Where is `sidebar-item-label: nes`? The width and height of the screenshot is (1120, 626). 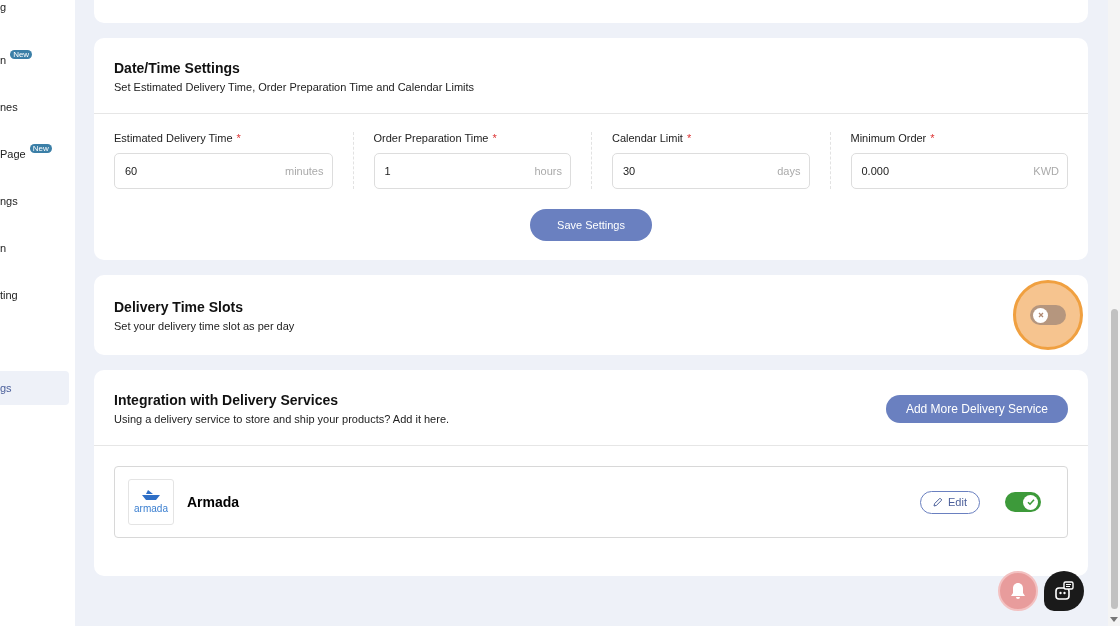
sidebar-item-label: nes is located at coordinates (9, 106).